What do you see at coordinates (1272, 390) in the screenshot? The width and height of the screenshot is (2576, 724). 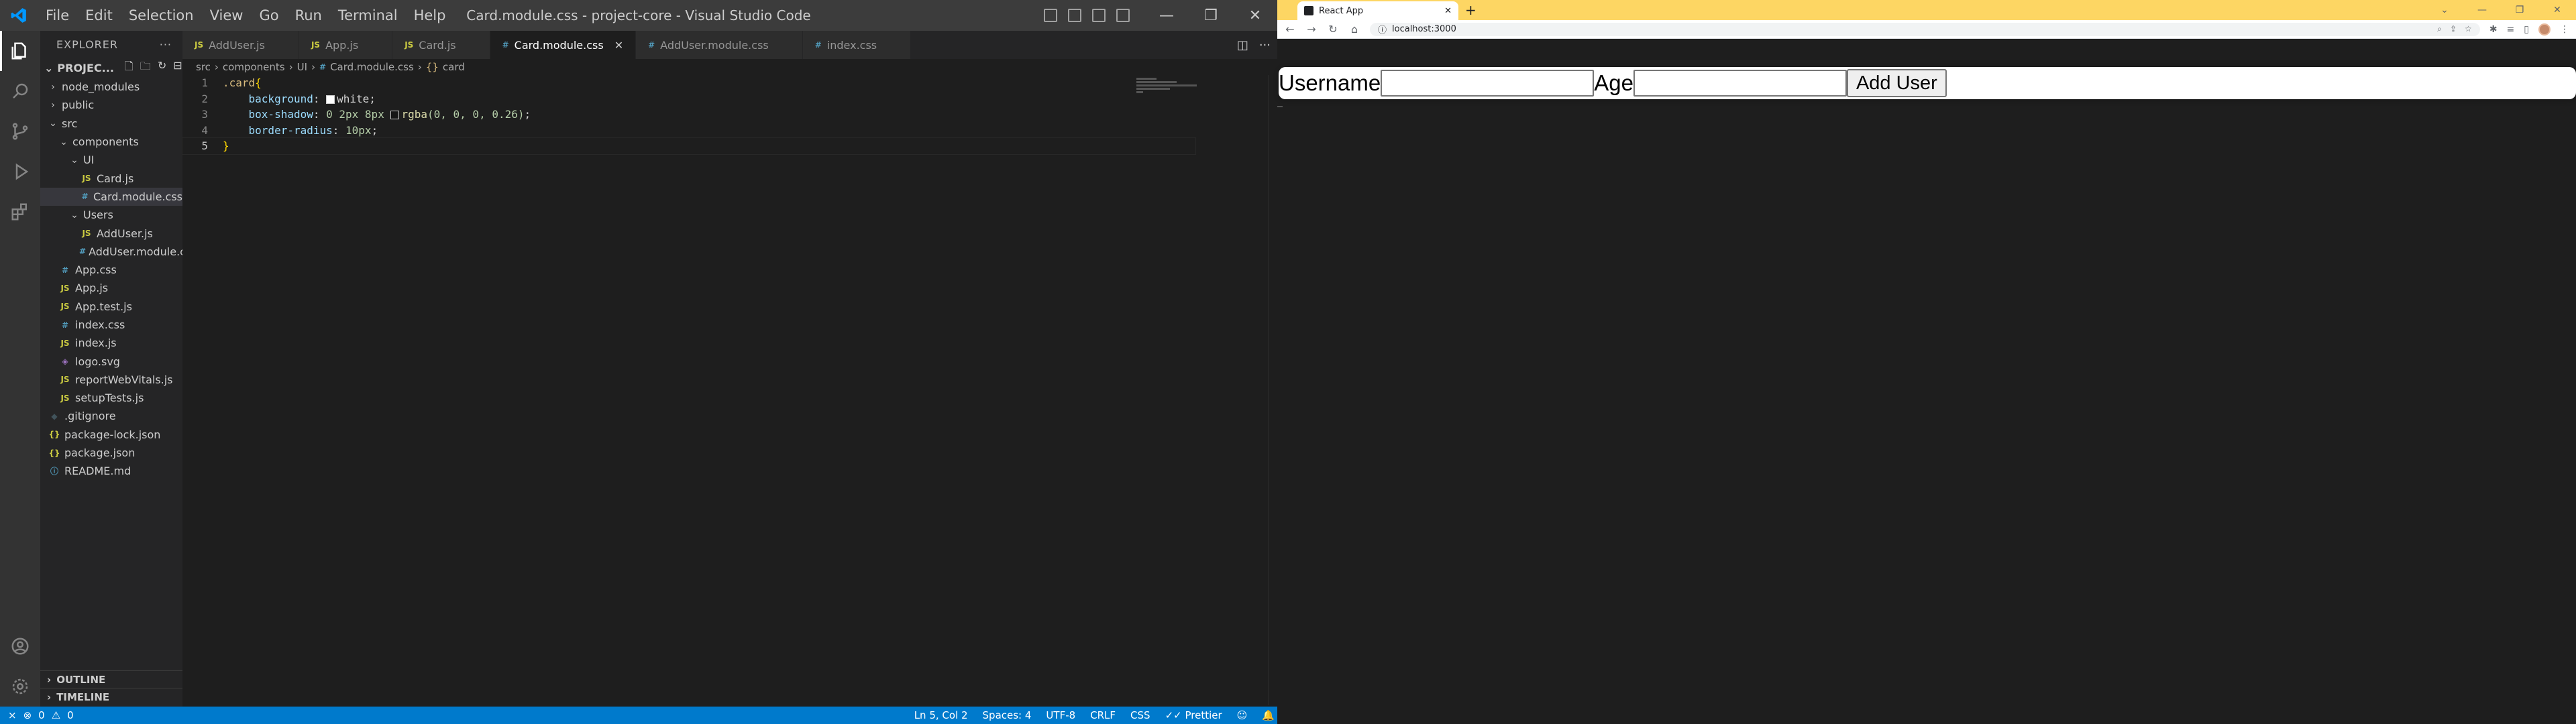 I see `overview-ruler` at bounding box center [1272, 390].